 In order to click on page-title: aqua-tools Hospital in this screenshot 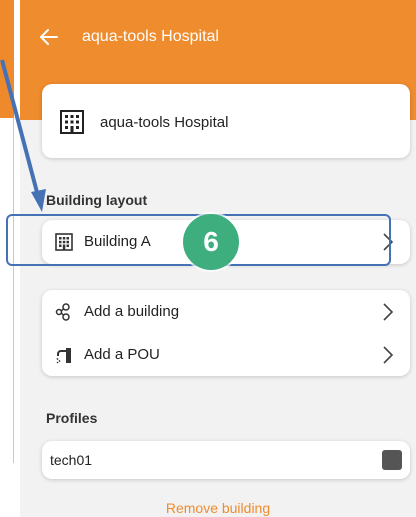, I will do `click(150, 36)`.